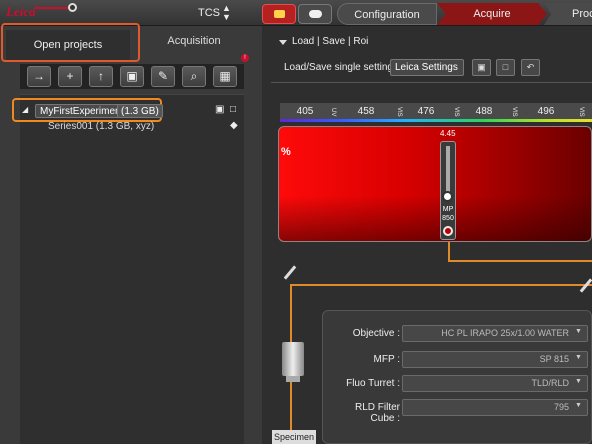  Describe the element at coordinates (286, 152) in the screenshot. I see `percent-label: %` at that location.